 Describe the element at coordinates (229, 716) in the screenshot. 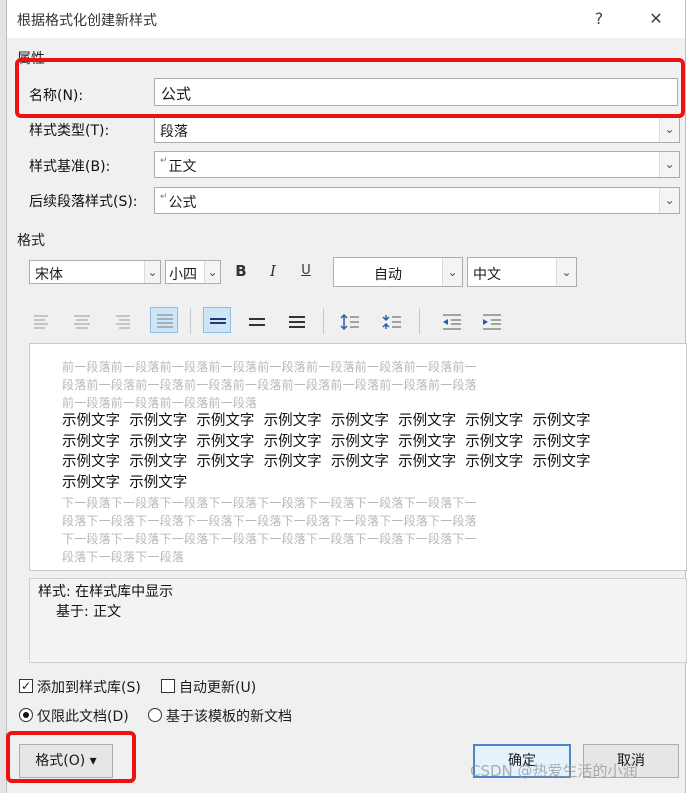

I see `template-documents-label: 基于该模板的新文档` at that location.